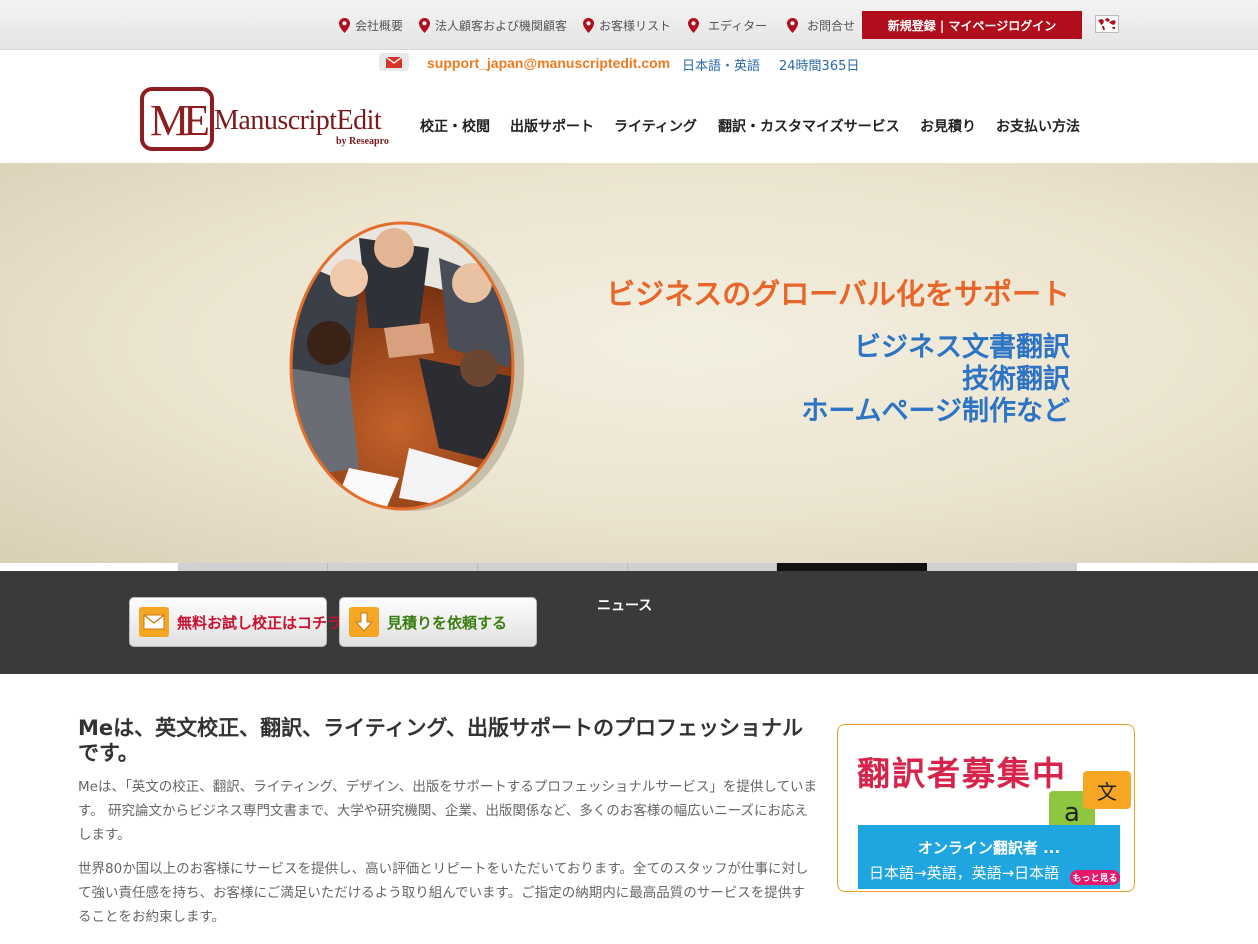  I want to click on toplink-company: 会社概要, so click(371, 25).